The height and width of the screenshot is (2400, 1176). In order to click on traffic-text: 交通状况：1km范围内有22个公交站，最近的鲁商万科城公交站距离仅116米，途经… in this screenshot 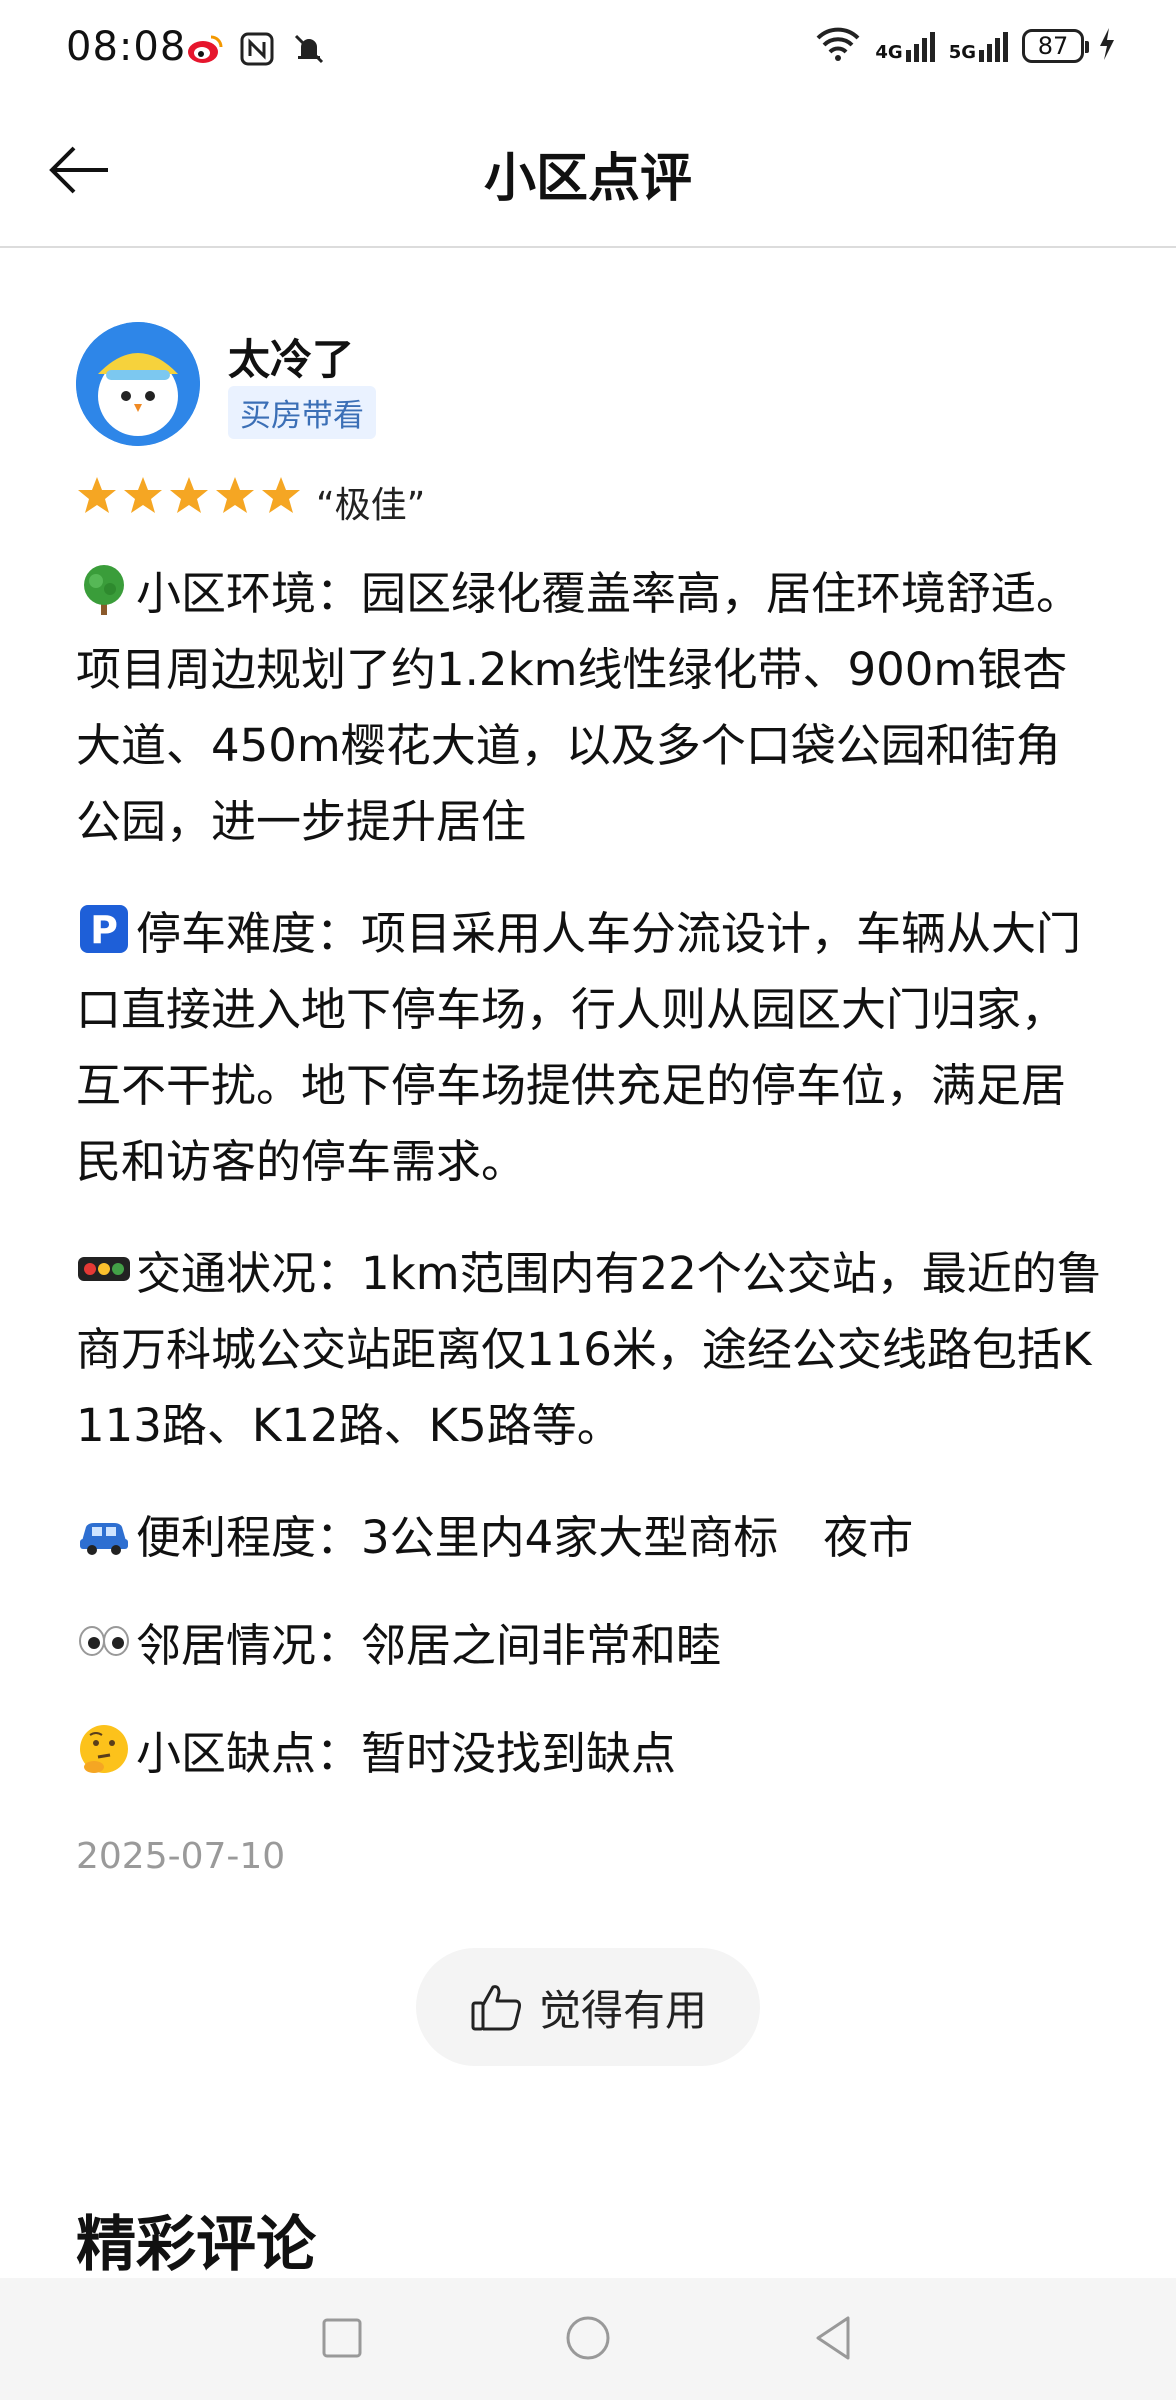, I will do `click(589, 1349)`.